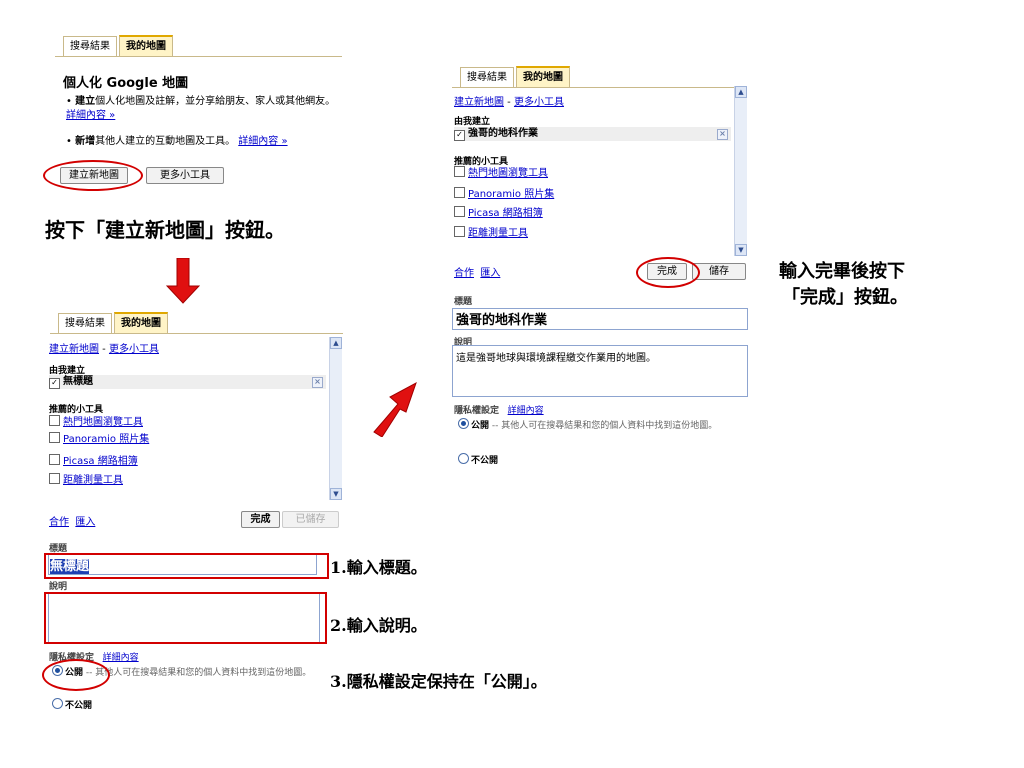 The height and width of the screenshot is (768, 1024). I want to click on privacy-row: 隱私權設定 詳細內容, so click(499, 411).